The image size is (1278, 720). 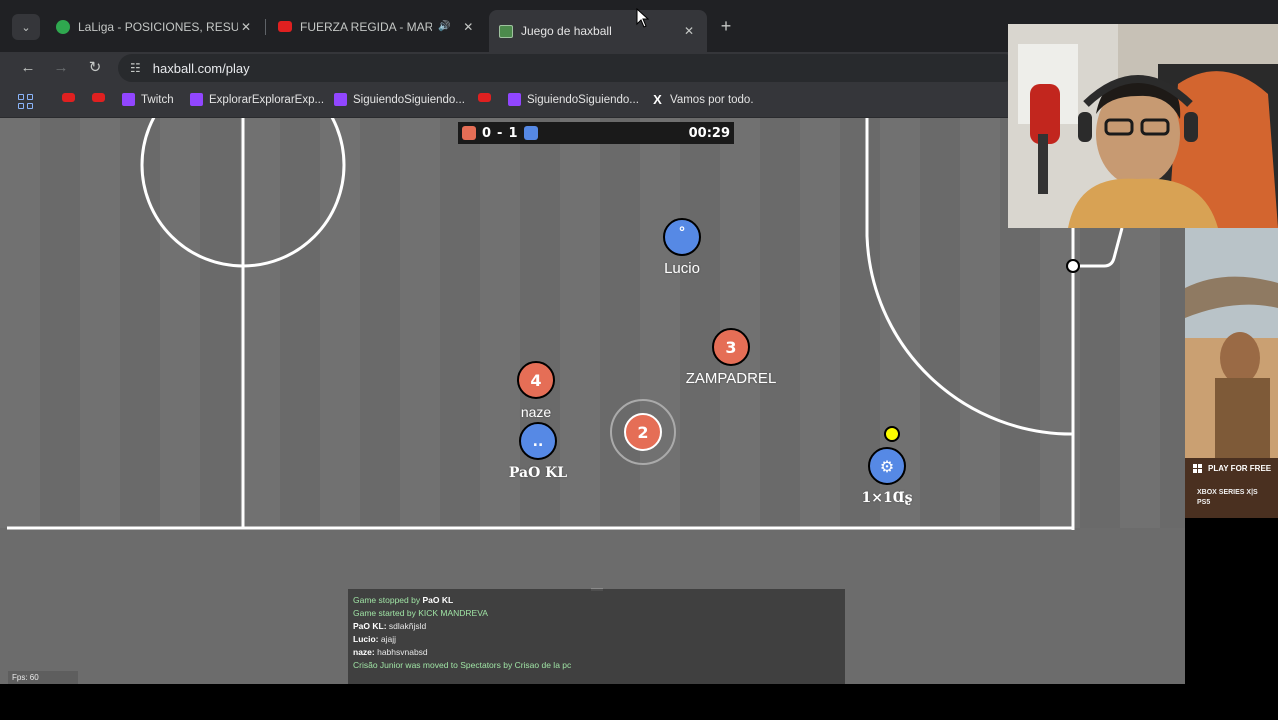 I want to click on tab-search-button: ⌄, so click(x=26, y=27).